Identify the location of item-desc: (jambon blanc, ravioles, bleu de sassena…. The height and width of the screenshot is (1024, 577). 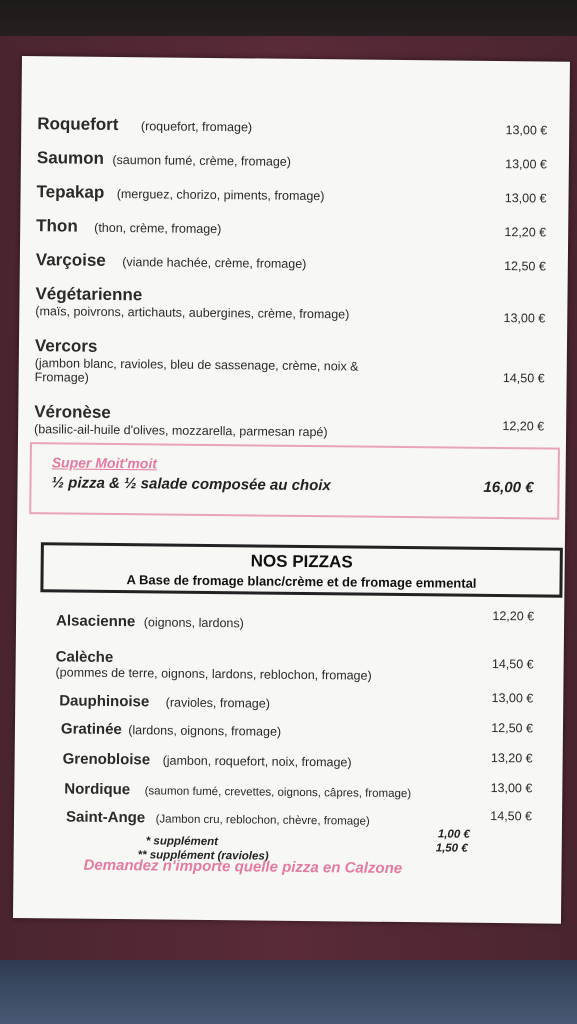
(196, 370).